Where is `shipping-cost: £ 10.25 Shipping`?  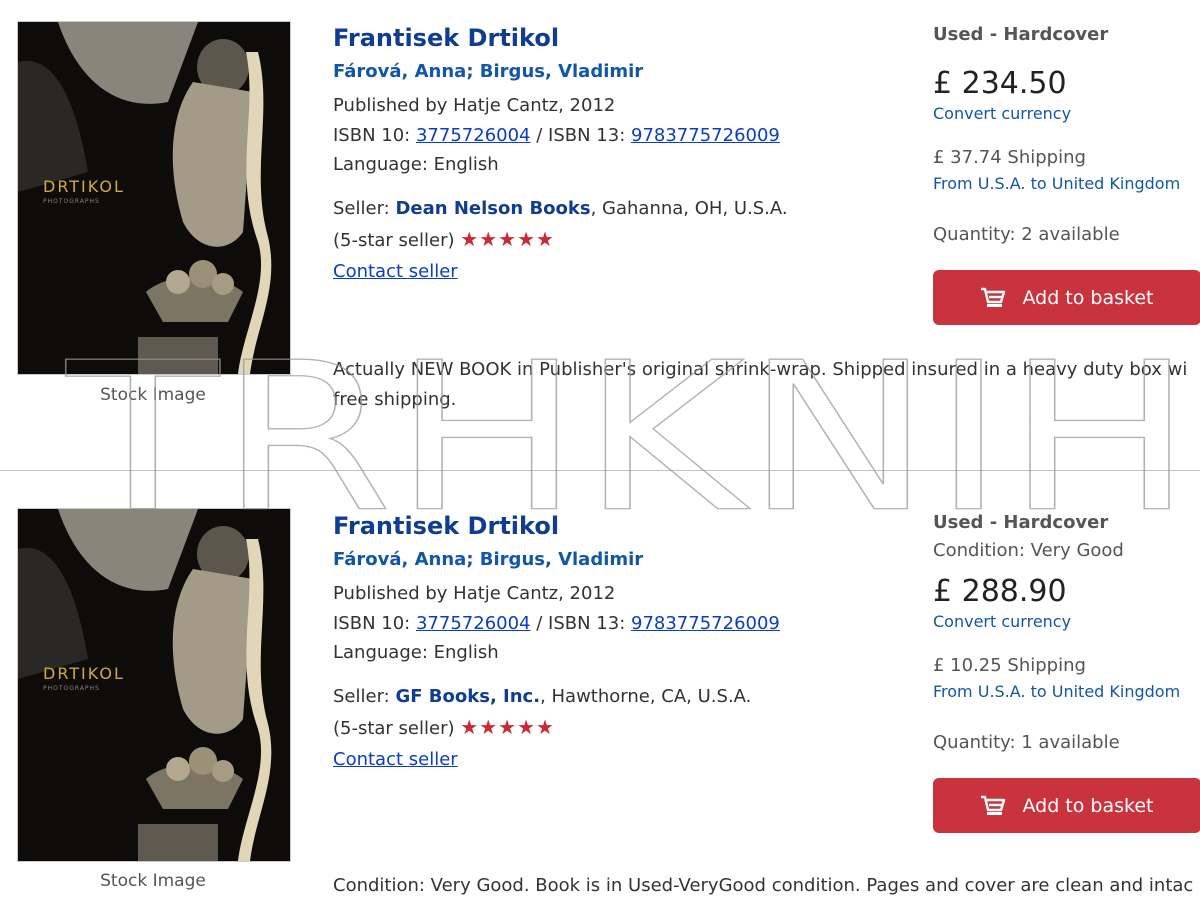 shipping-cost: £ 10.25 Shipping is located at coordinates (1009, 665).